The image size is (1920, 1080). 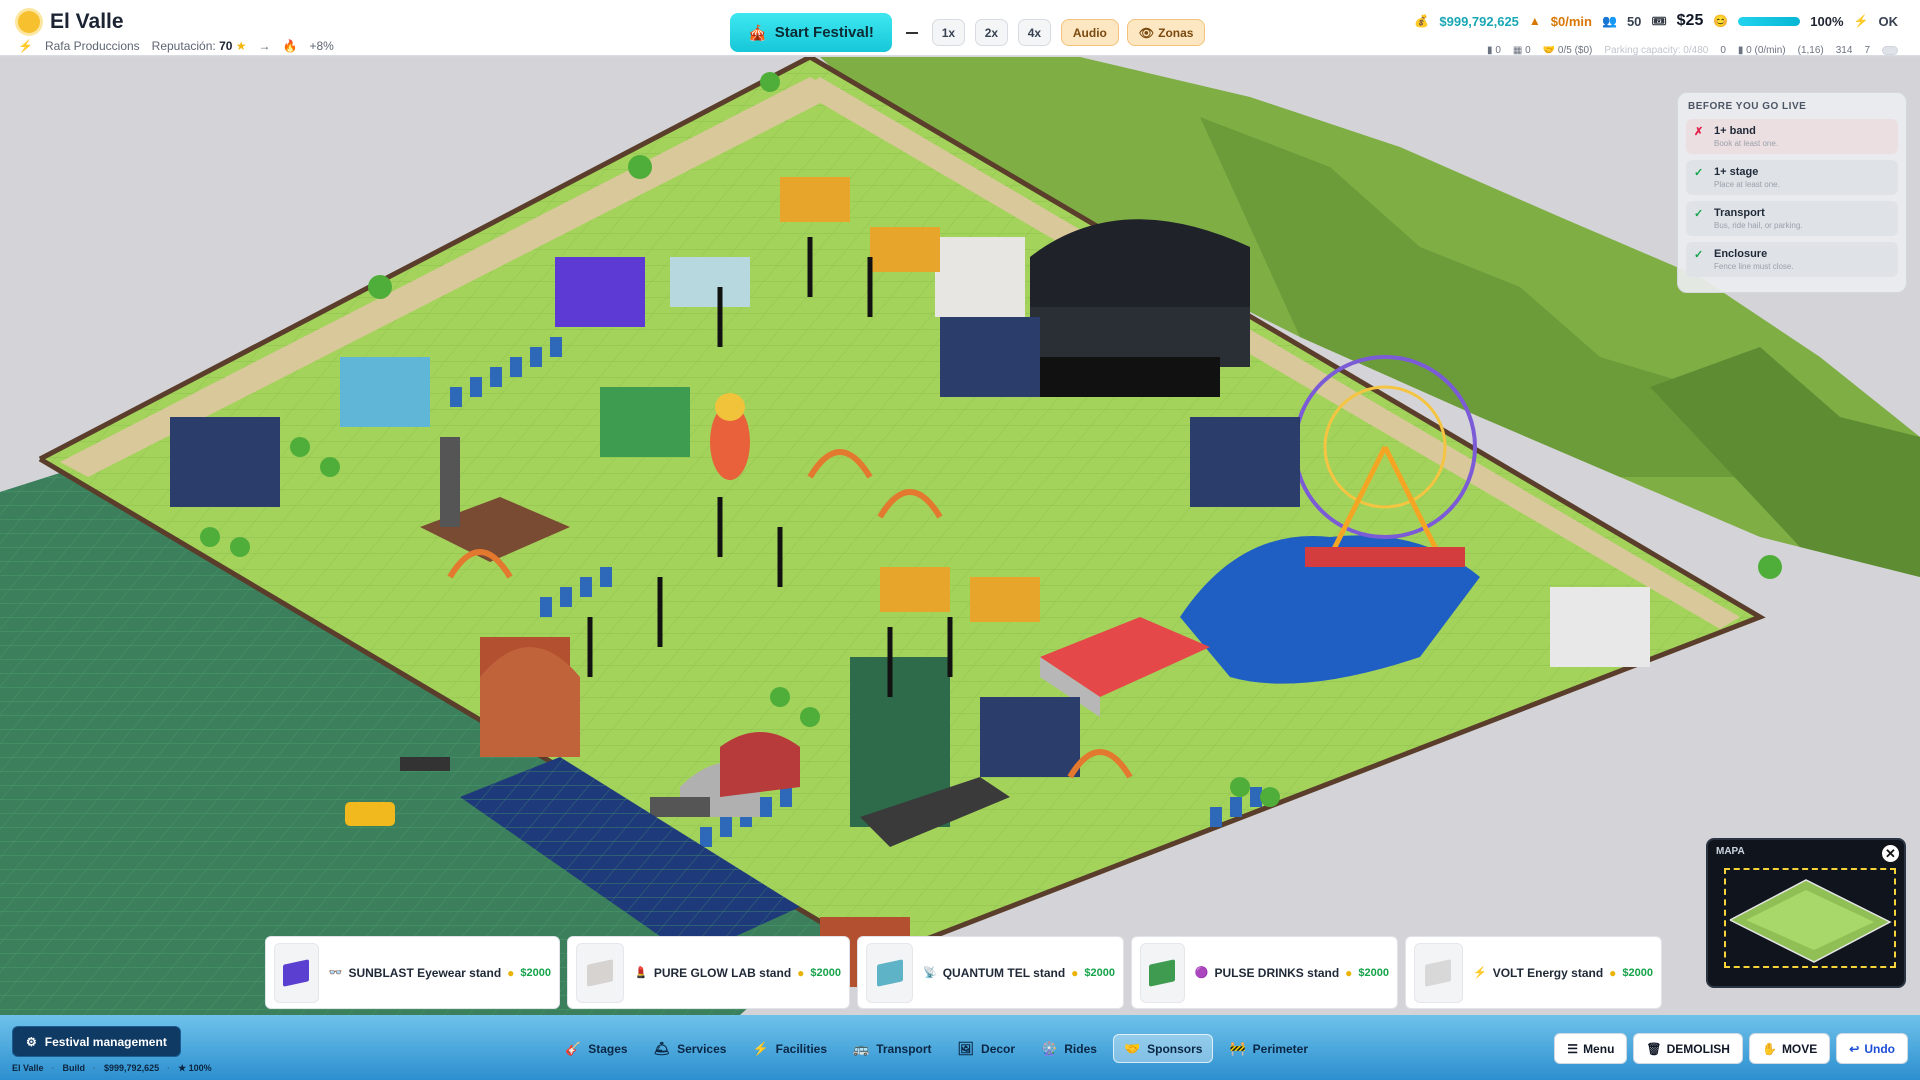 I want to click on category-facilities: ⚡ Facilities, so click(x=789, y=1048).